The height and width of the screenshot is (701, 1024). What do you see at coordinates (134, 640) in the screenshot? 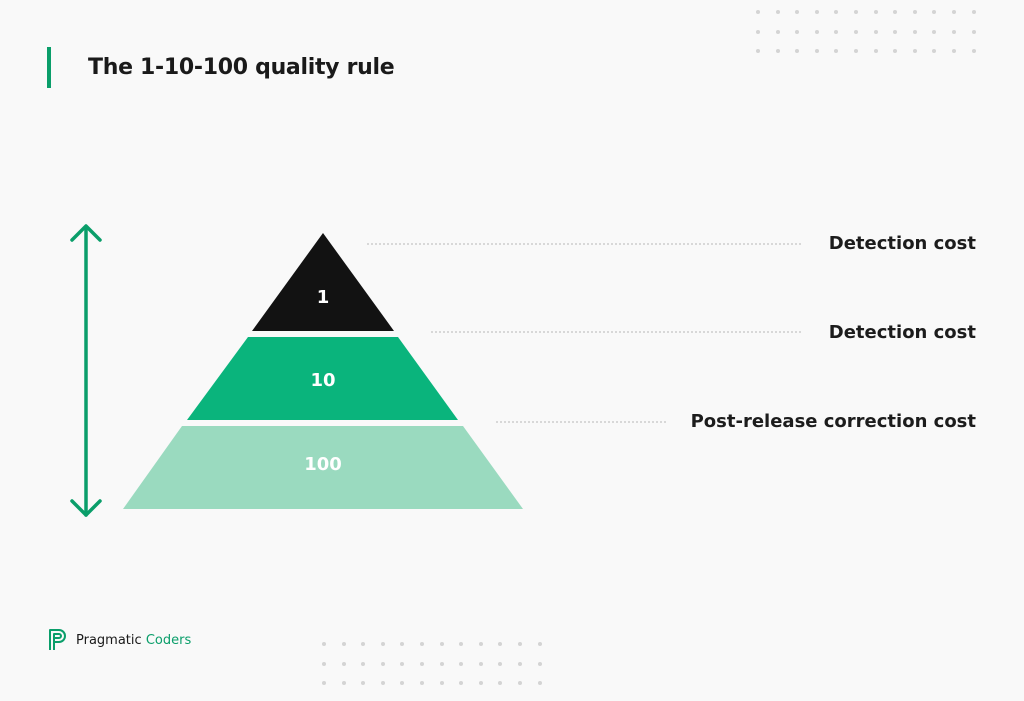
I see `brand-name: Pragmatic Coders` at bounding box center [134, 640].